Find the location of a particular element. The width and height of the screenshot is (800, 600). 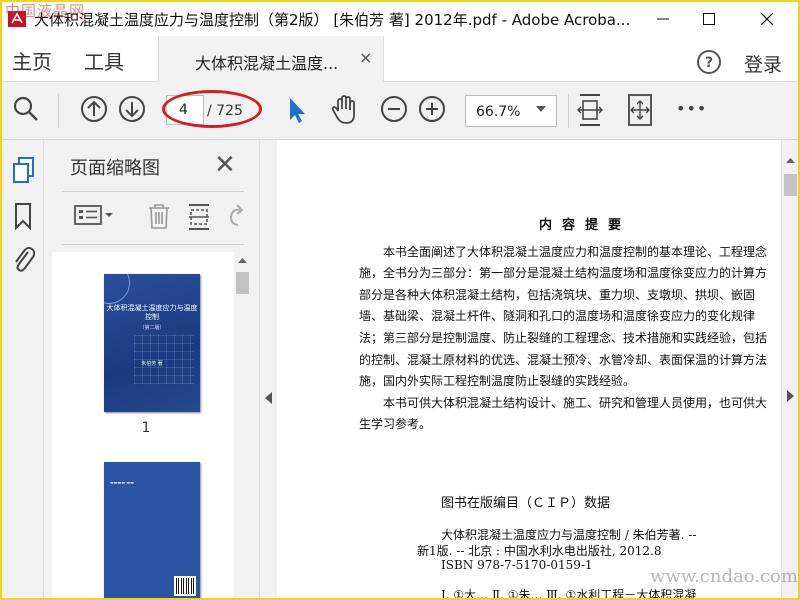

document-scrollbar is located at coordinates (789, 369).